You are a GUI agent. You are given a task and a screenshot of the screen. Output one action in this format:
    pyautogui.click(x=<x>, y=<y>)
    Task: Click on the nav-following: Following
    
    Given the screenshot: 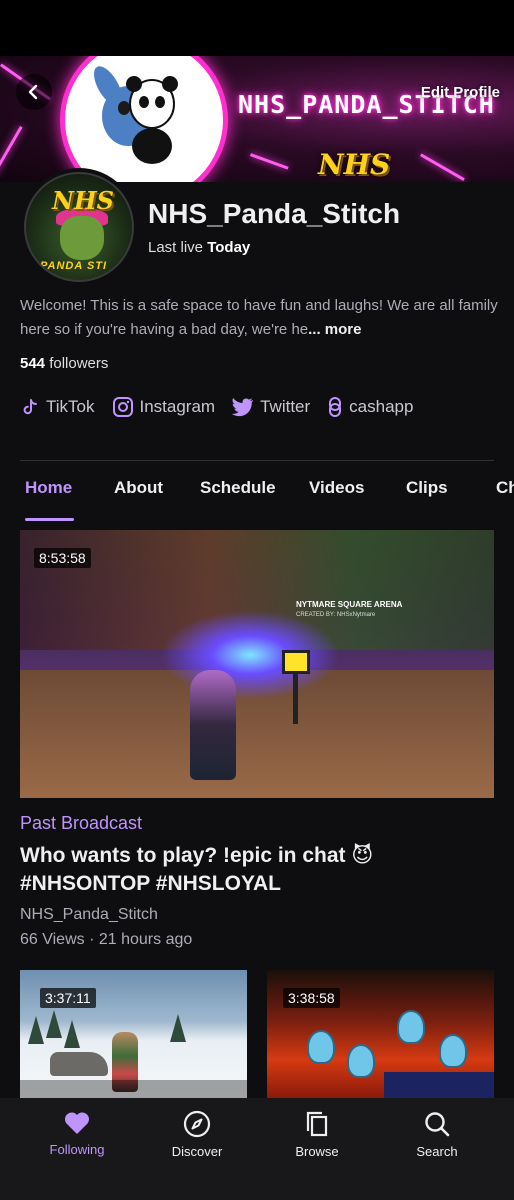 What is the action you would take?
    pyautogui.click(x=77, y=1133)
    